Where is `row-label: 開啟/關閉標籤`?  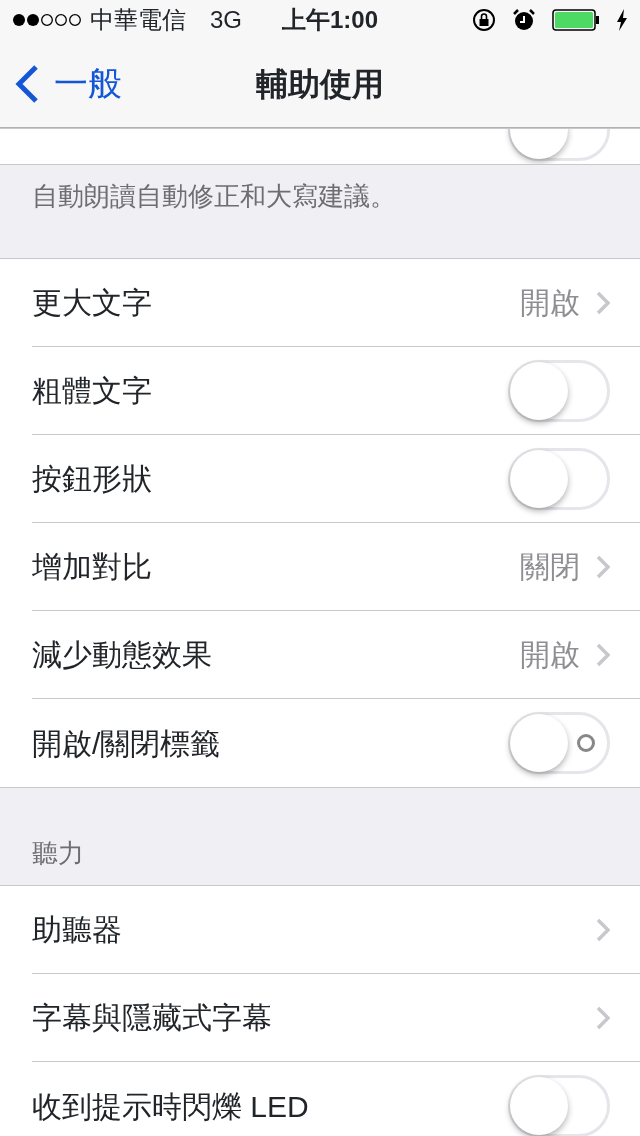 row-label: 開啟/關閉標籤 is located at coordinates (126, 743).